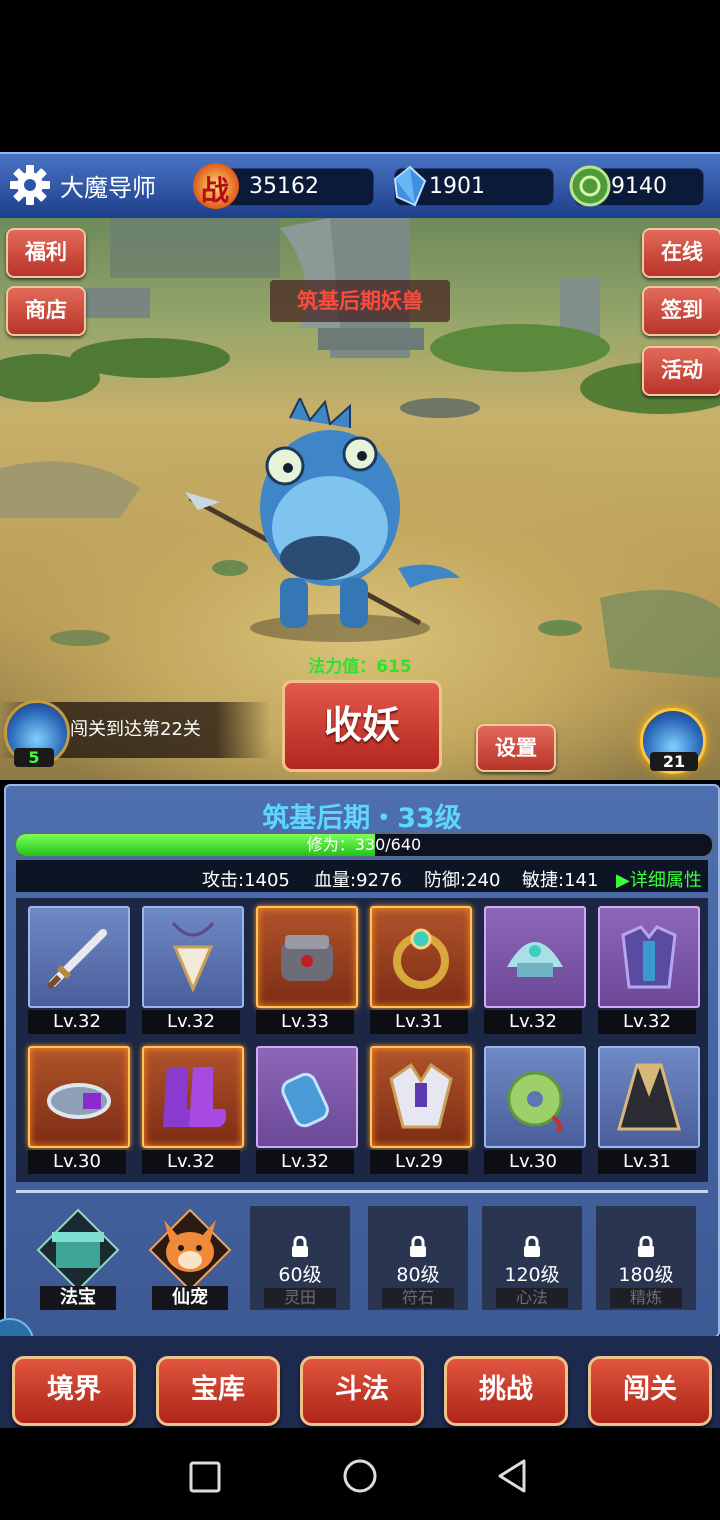  I want to click on nav-challenge: 挑战, so click(506, 1391).